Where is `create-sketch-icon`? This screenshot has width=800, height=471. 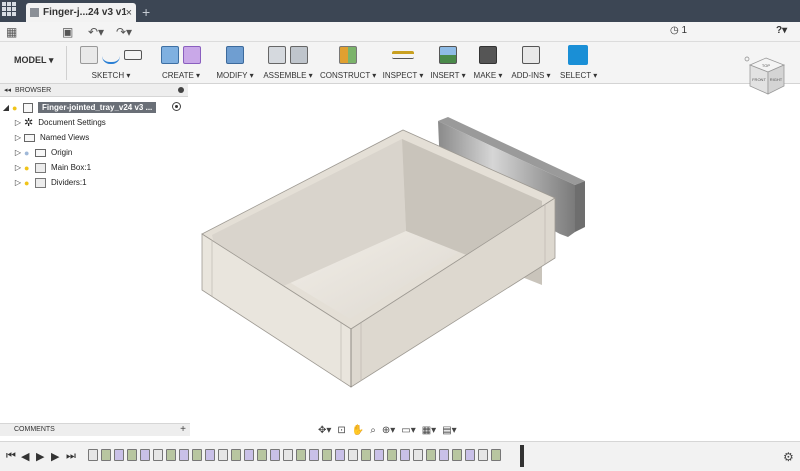
create-sketch-icon is located at coordinates (89, 55).